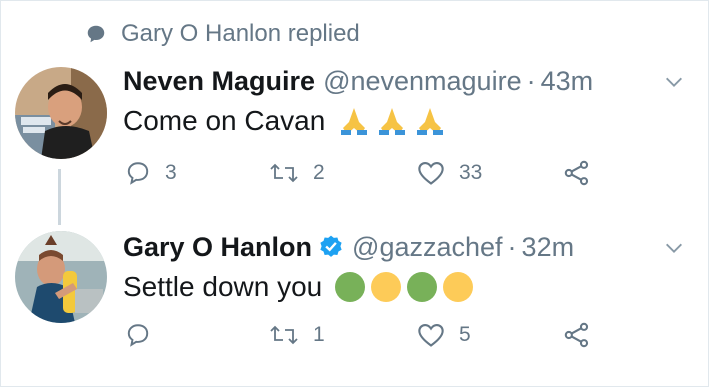 The width and height of the screenshot is (709, 387). I want to click on tweet-actions: 1 5, so click(373, 335).